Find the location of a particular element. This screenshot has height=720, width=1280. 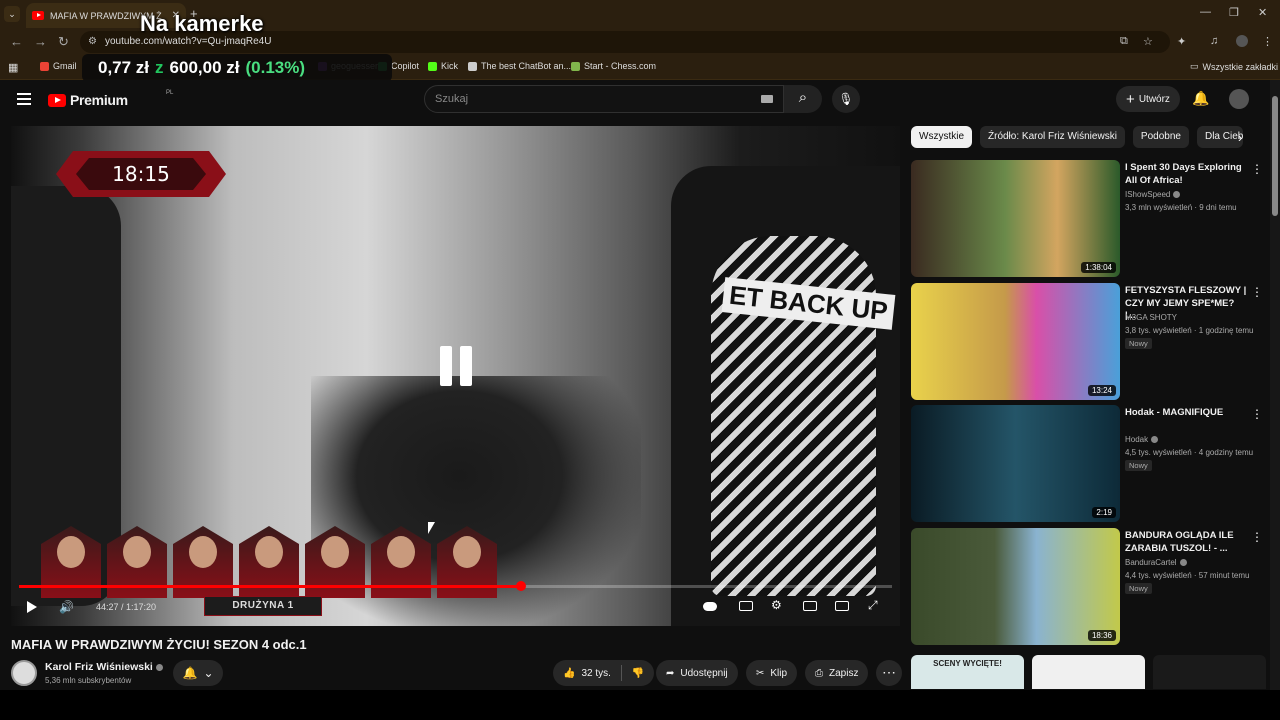

progress-bar is located at coordinates (455, 586).